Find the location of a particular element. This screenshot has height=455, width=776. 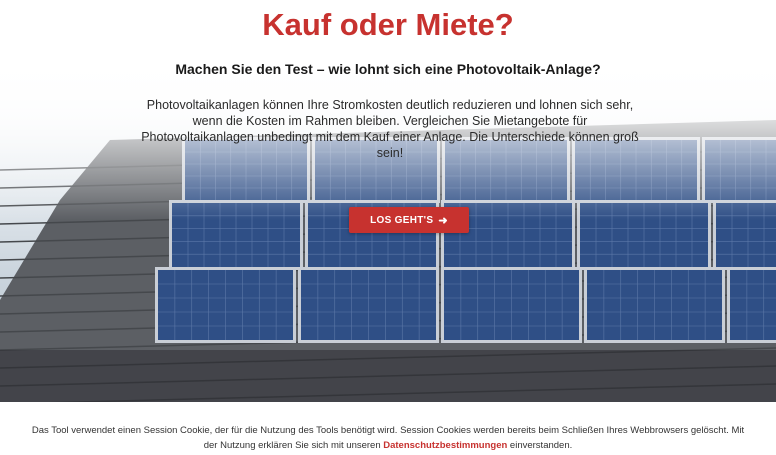

roof-shadow is located at coordinates (388, 376).